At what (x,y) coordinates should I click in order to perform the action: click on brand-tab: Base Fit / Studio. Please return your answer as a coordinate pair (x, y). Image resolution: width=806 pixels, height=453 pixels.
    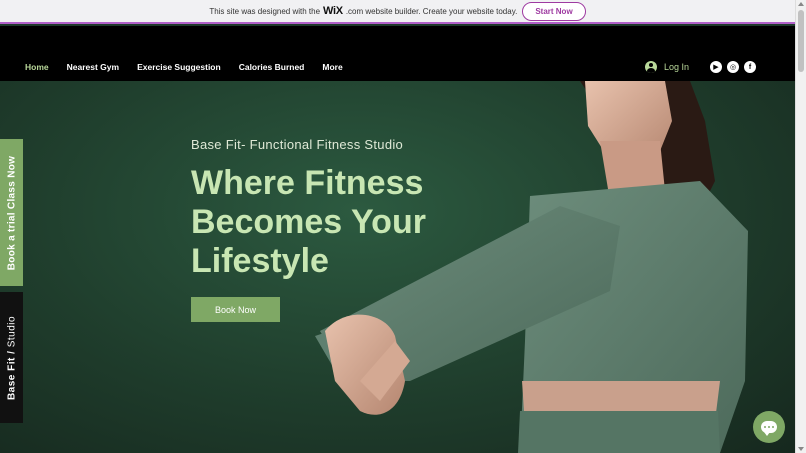
    Looking at the image, I should click on (11, 357).